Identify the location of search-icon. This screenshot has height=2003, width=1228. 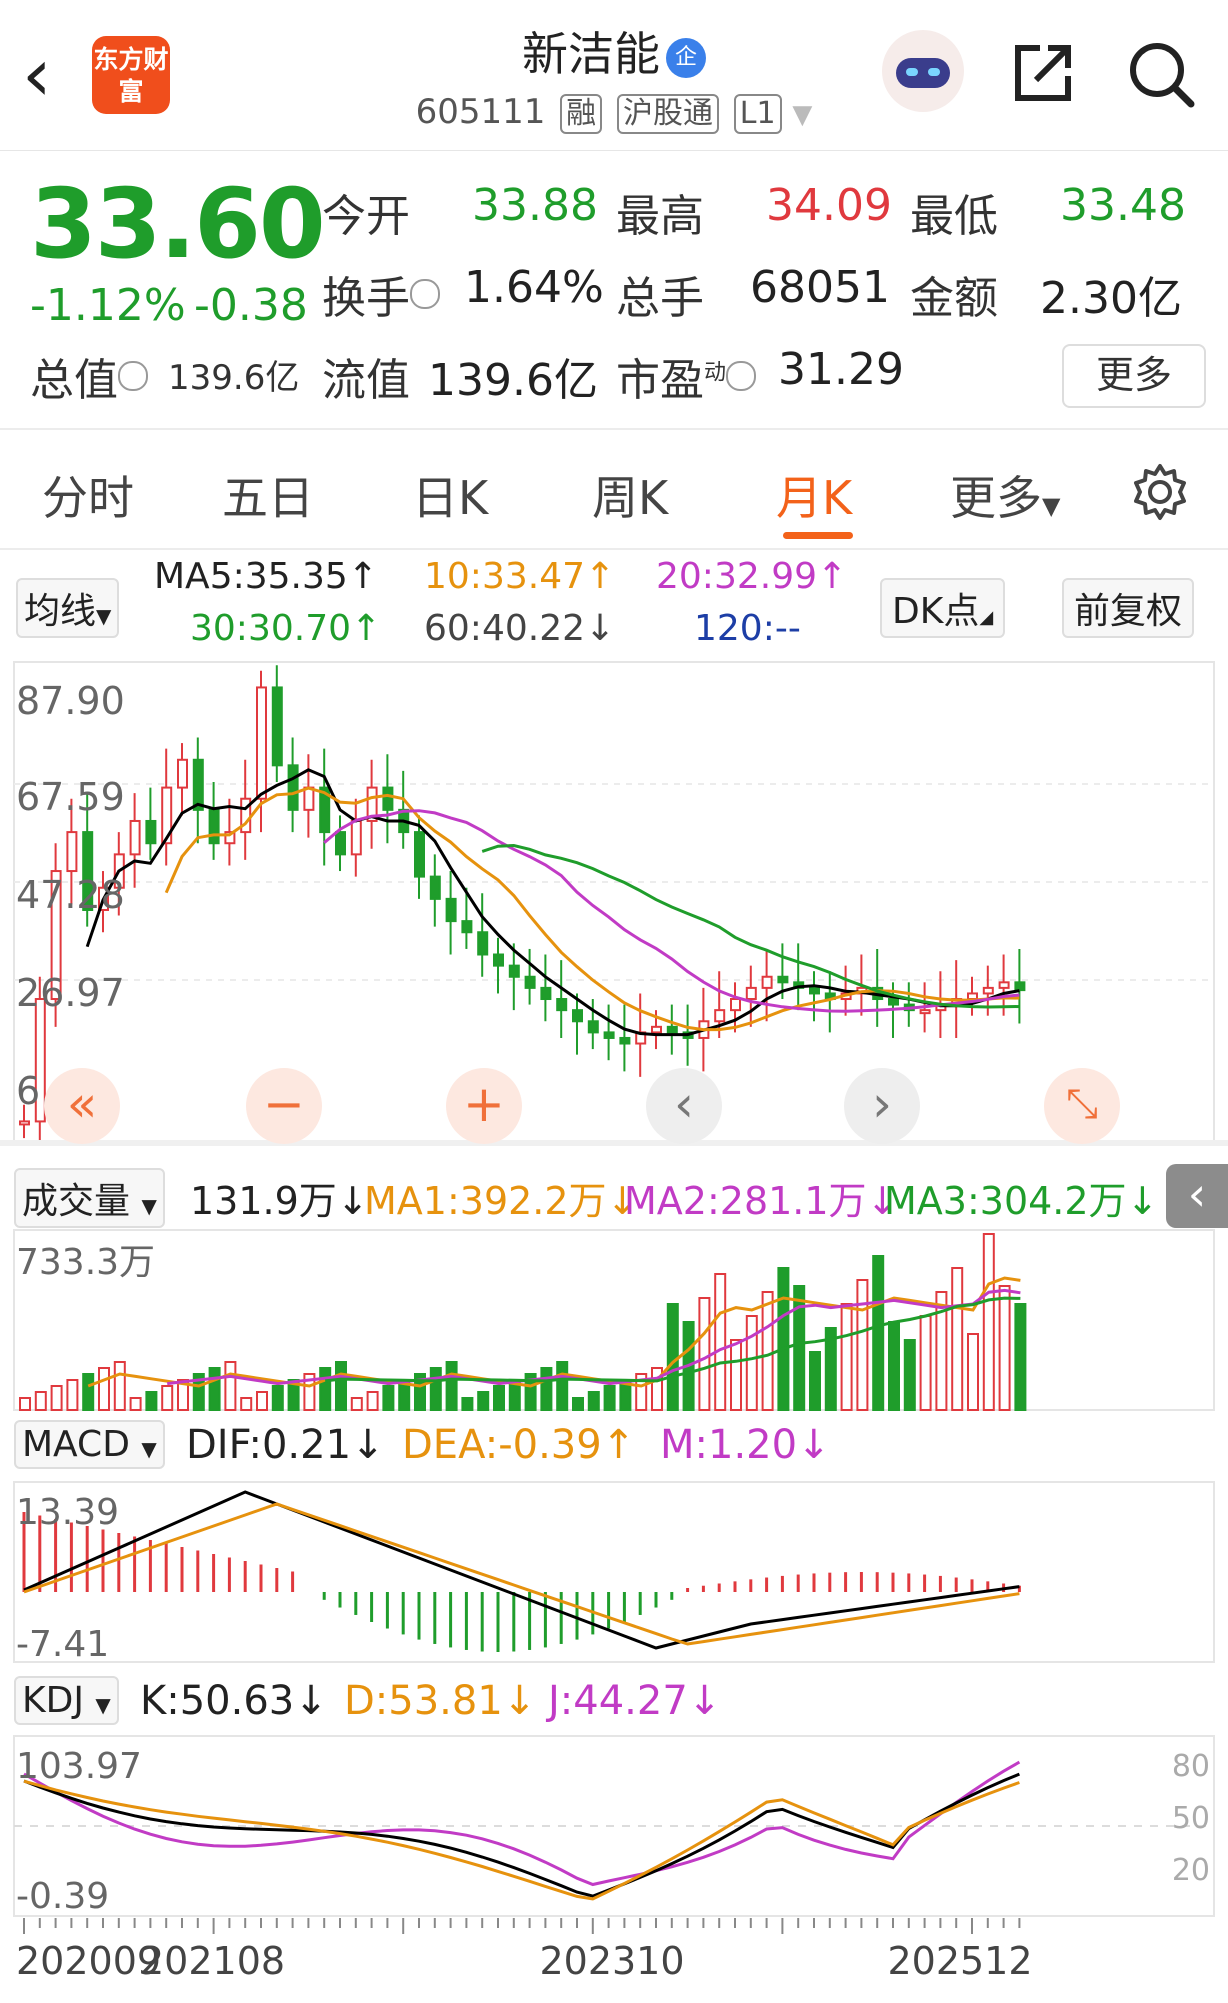
(1161, 74).